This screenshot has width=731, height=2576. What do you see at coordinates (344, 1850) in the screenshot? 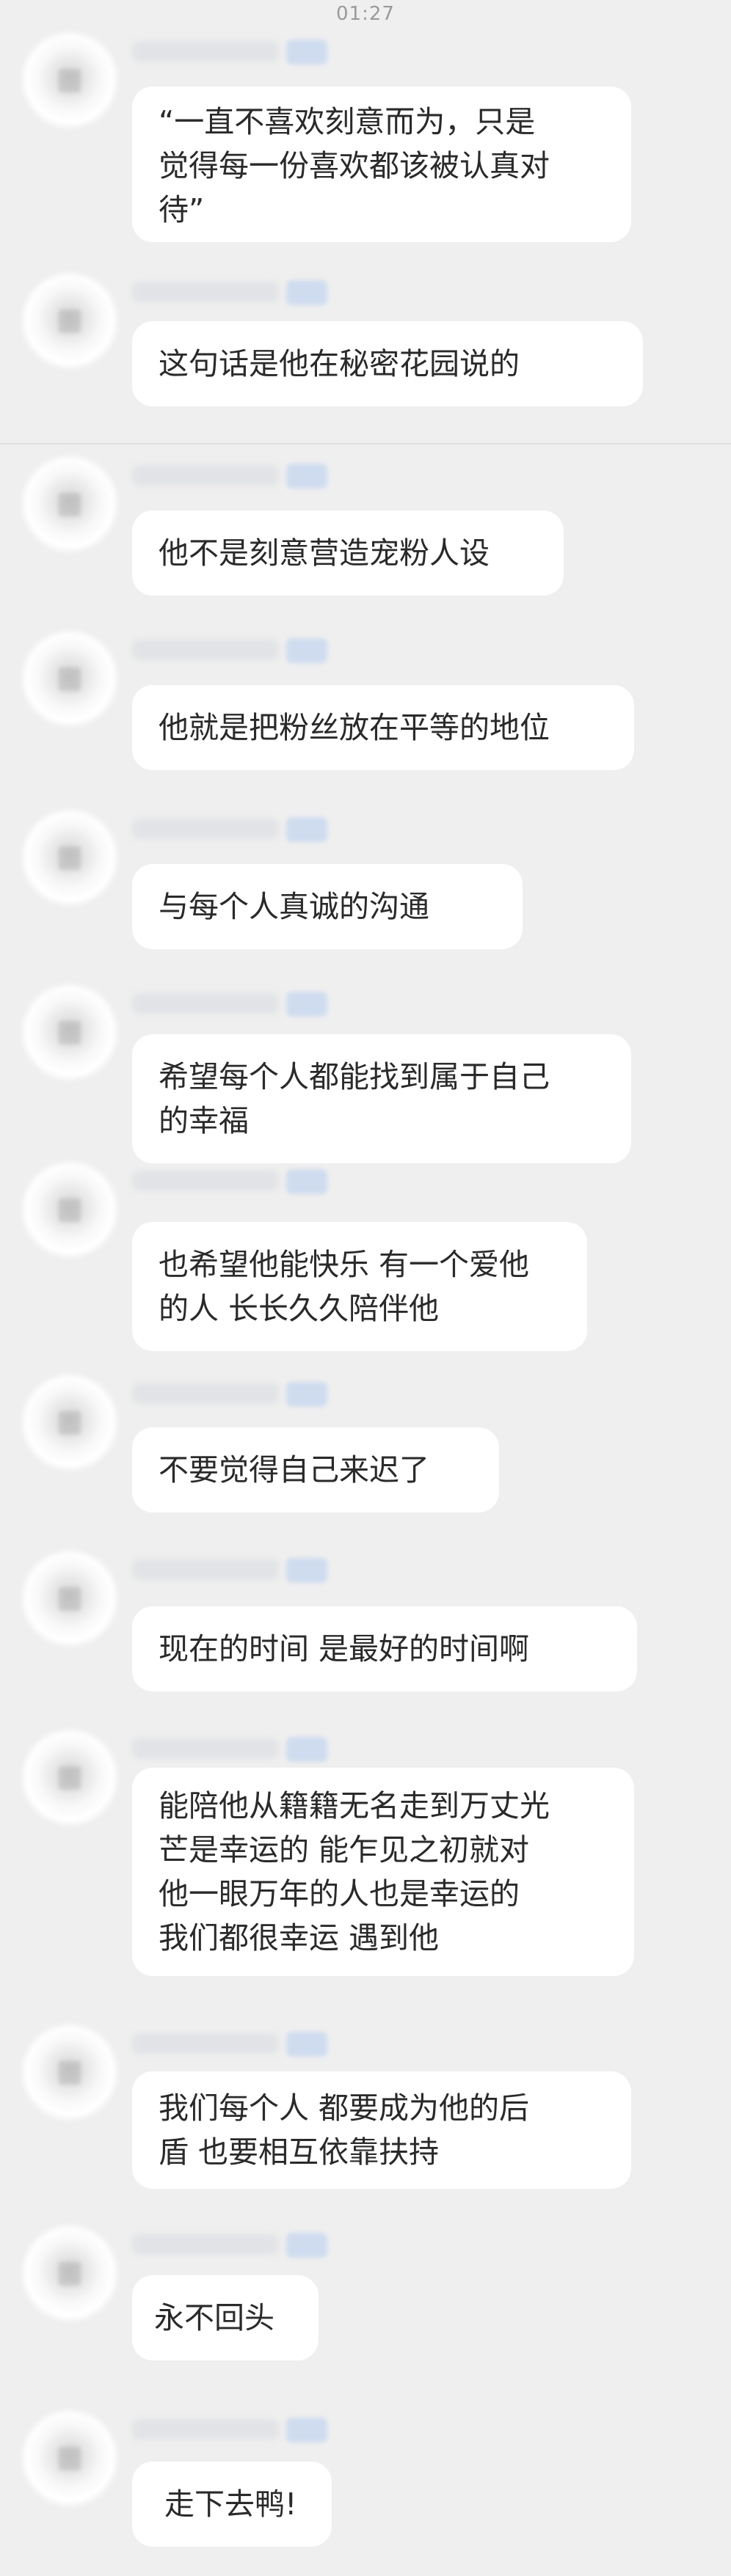
I see `message-line: 芒是幸运的 能乍见之初就对` at bounding box center [344, 1850].